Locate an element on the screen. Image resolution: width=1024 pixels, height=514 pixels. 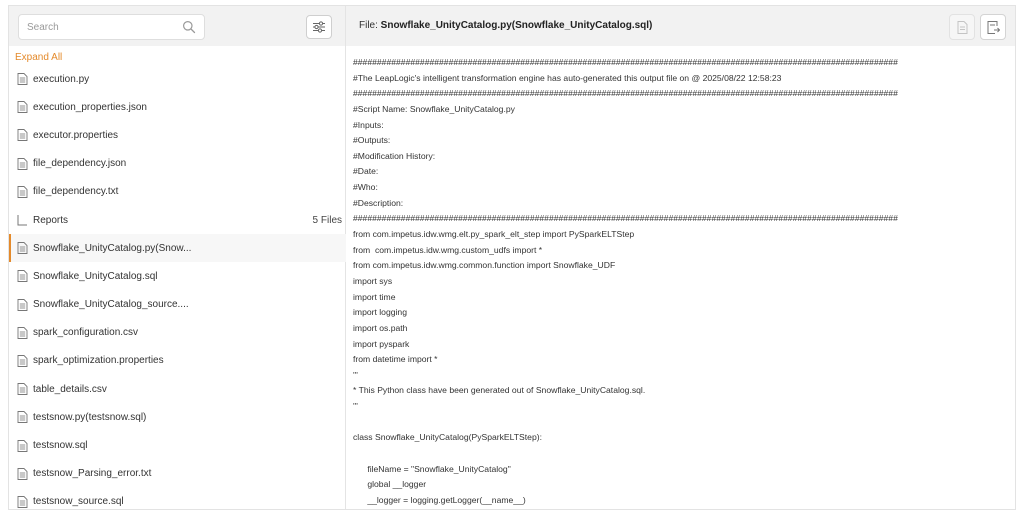
tree-file: table_details.csv is located at coordinates (177, 389).